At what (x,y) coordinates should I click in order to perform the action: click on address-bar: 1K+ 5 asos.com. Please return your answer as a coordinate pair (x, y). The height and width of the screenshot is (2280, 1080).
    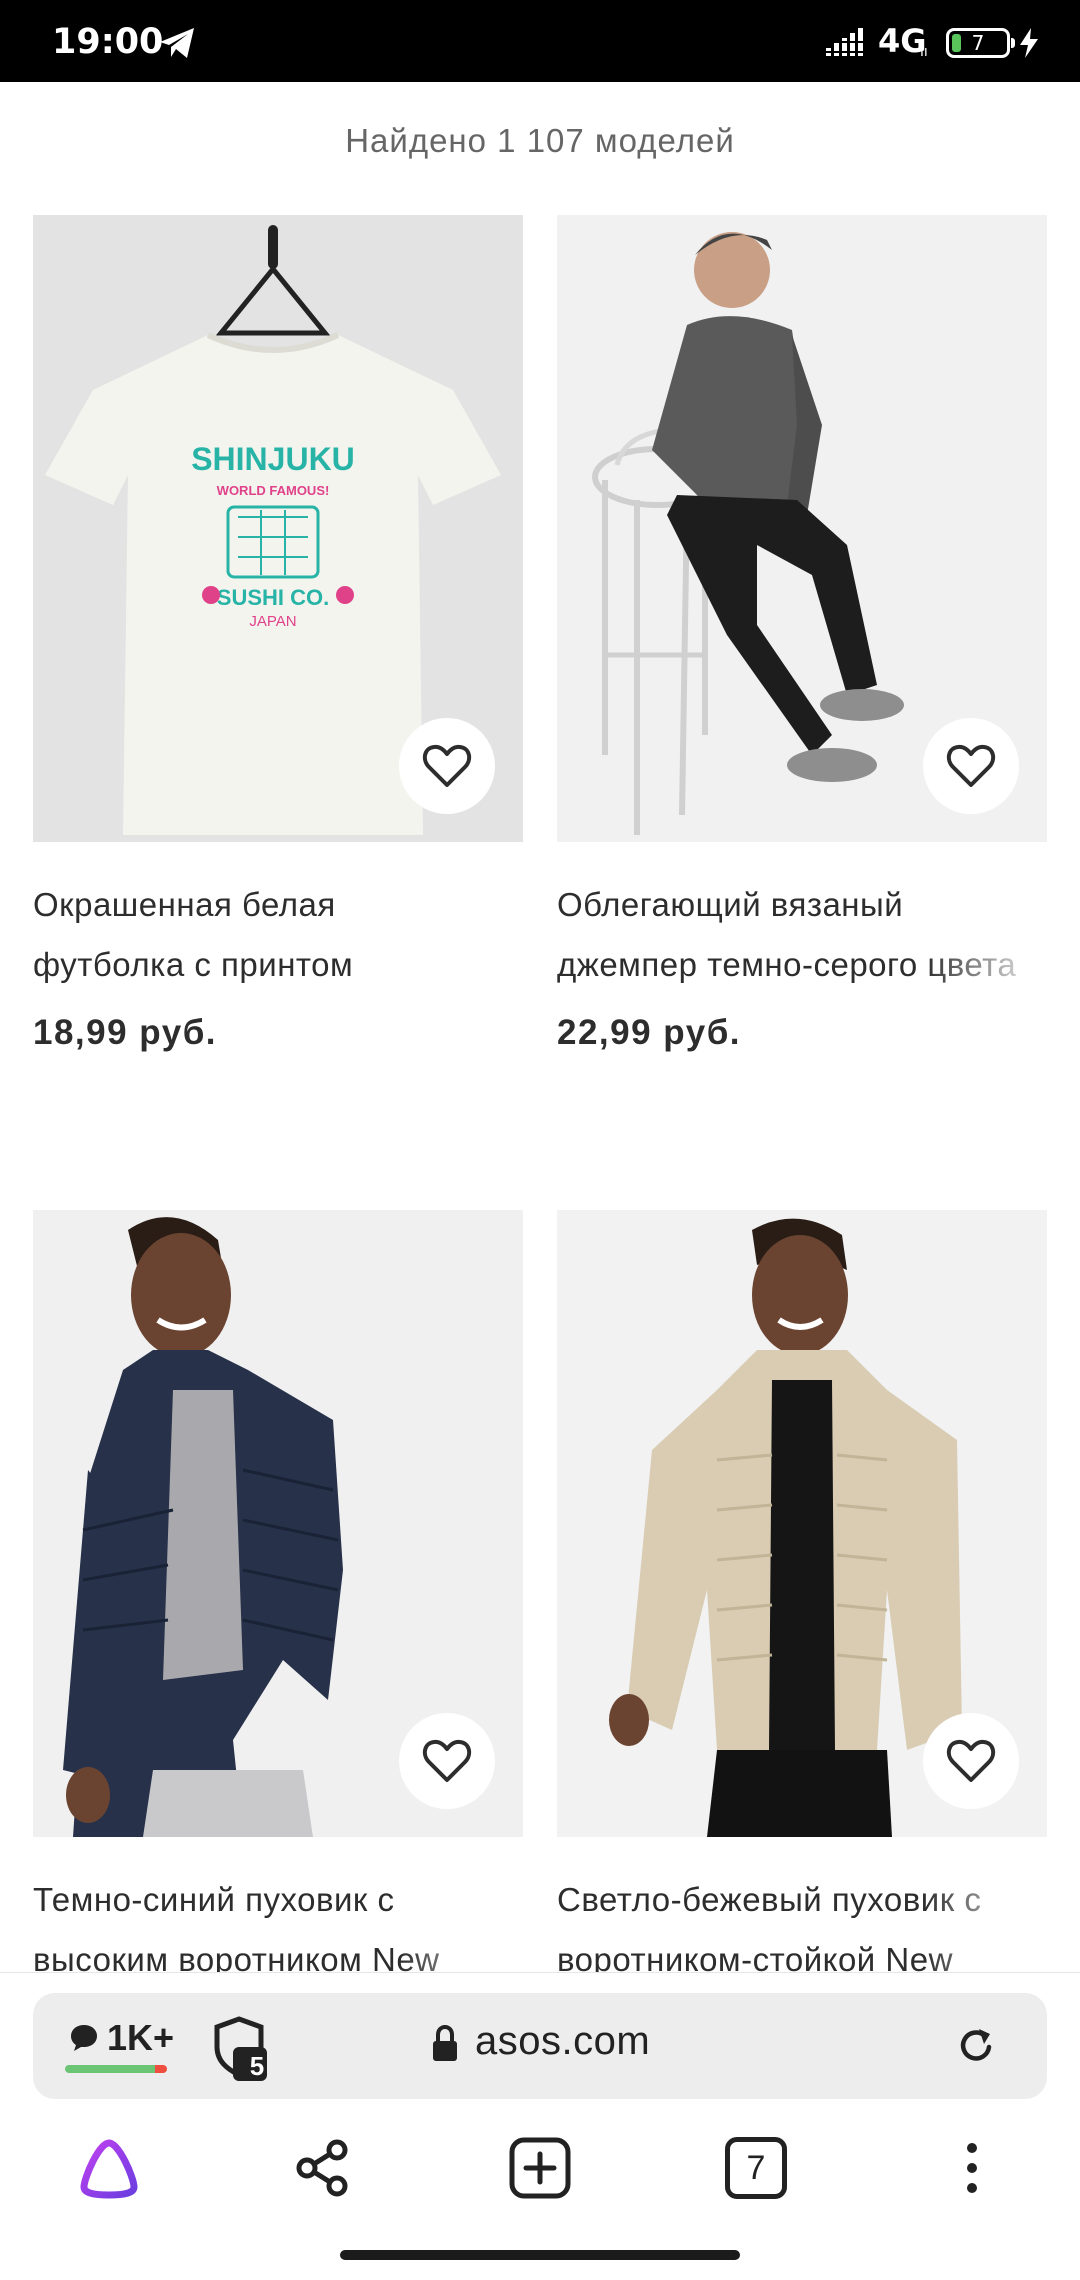
    Looking at the image, I should click on (540, 2046).